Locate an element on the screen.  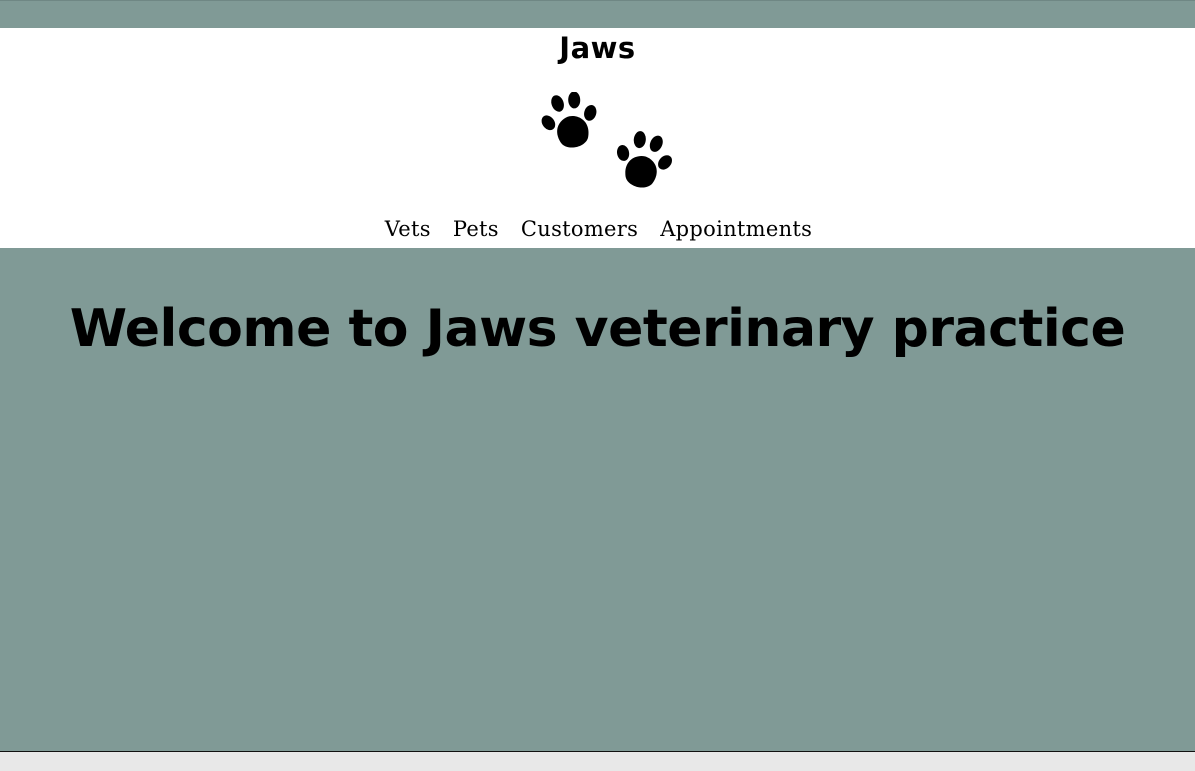
nav-link-vets: Vets is located at coordinates (408, 229).